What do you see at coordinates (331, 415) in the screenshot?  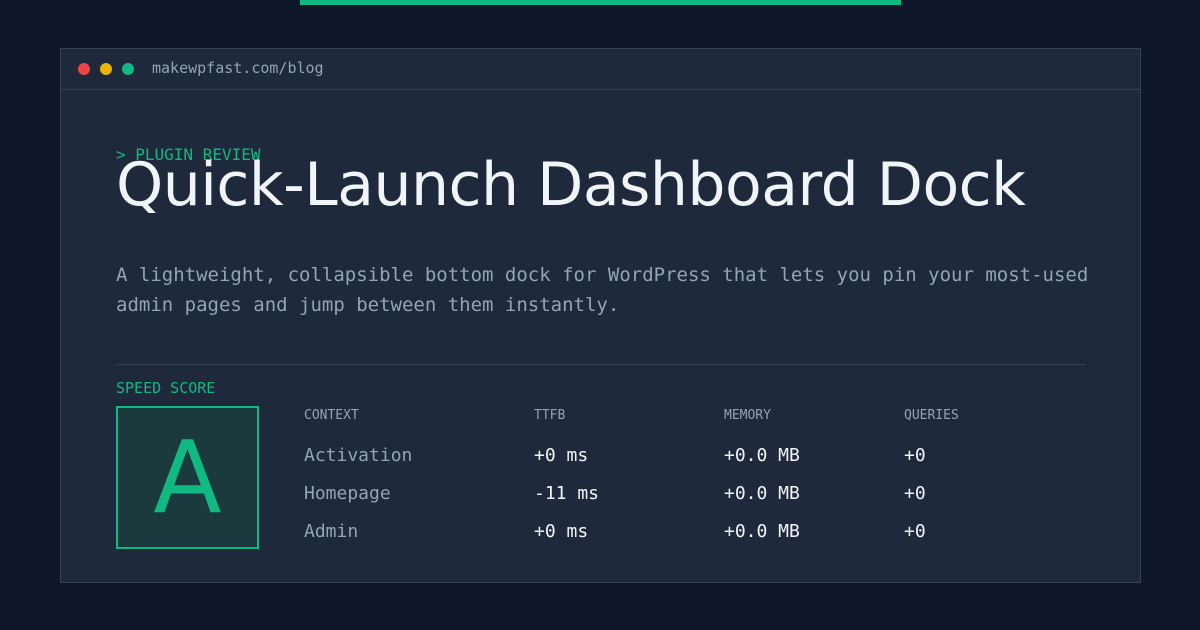 I see `column-header-context: CONTEXT` at bounding box center [331, 415].